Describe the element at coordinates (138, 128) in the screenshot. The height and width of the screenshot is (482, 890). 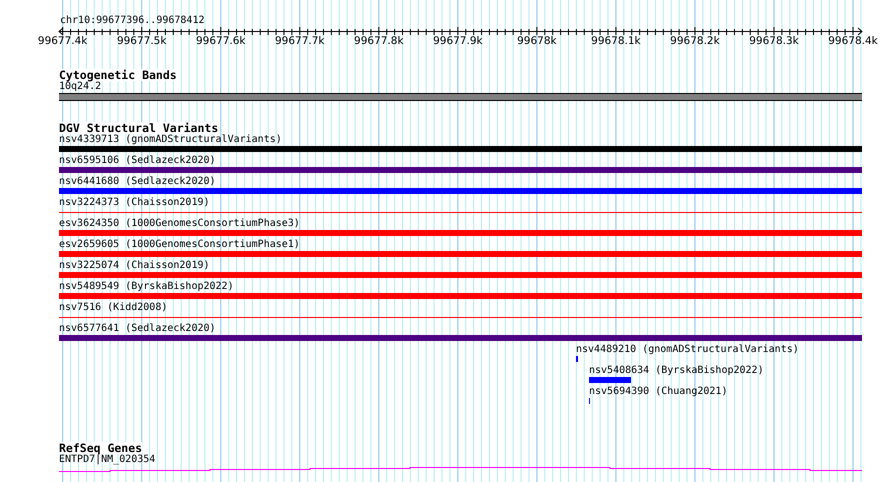
I see `track-title: DGV Structural Variants` at that location.